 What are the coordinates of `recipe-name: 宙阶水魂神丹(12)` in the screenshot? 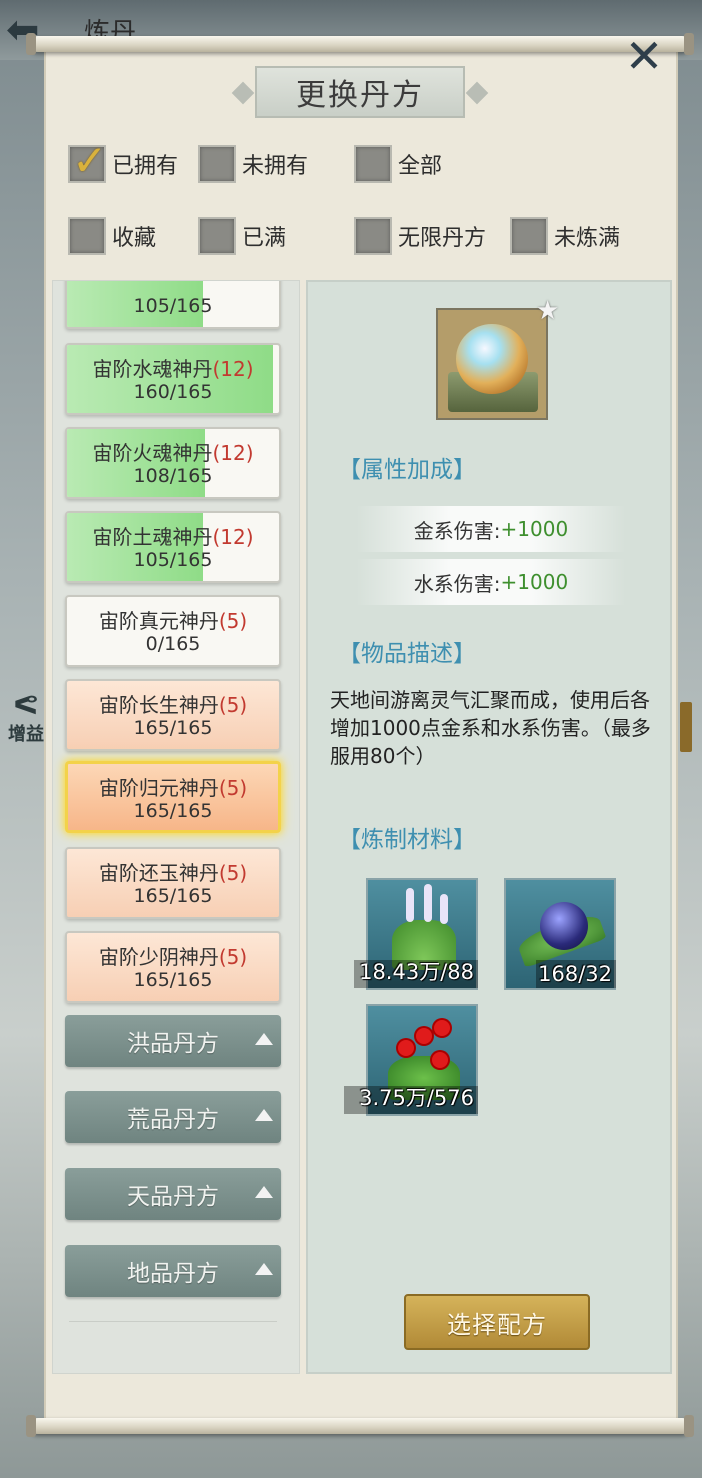 It's located at (173, 369).